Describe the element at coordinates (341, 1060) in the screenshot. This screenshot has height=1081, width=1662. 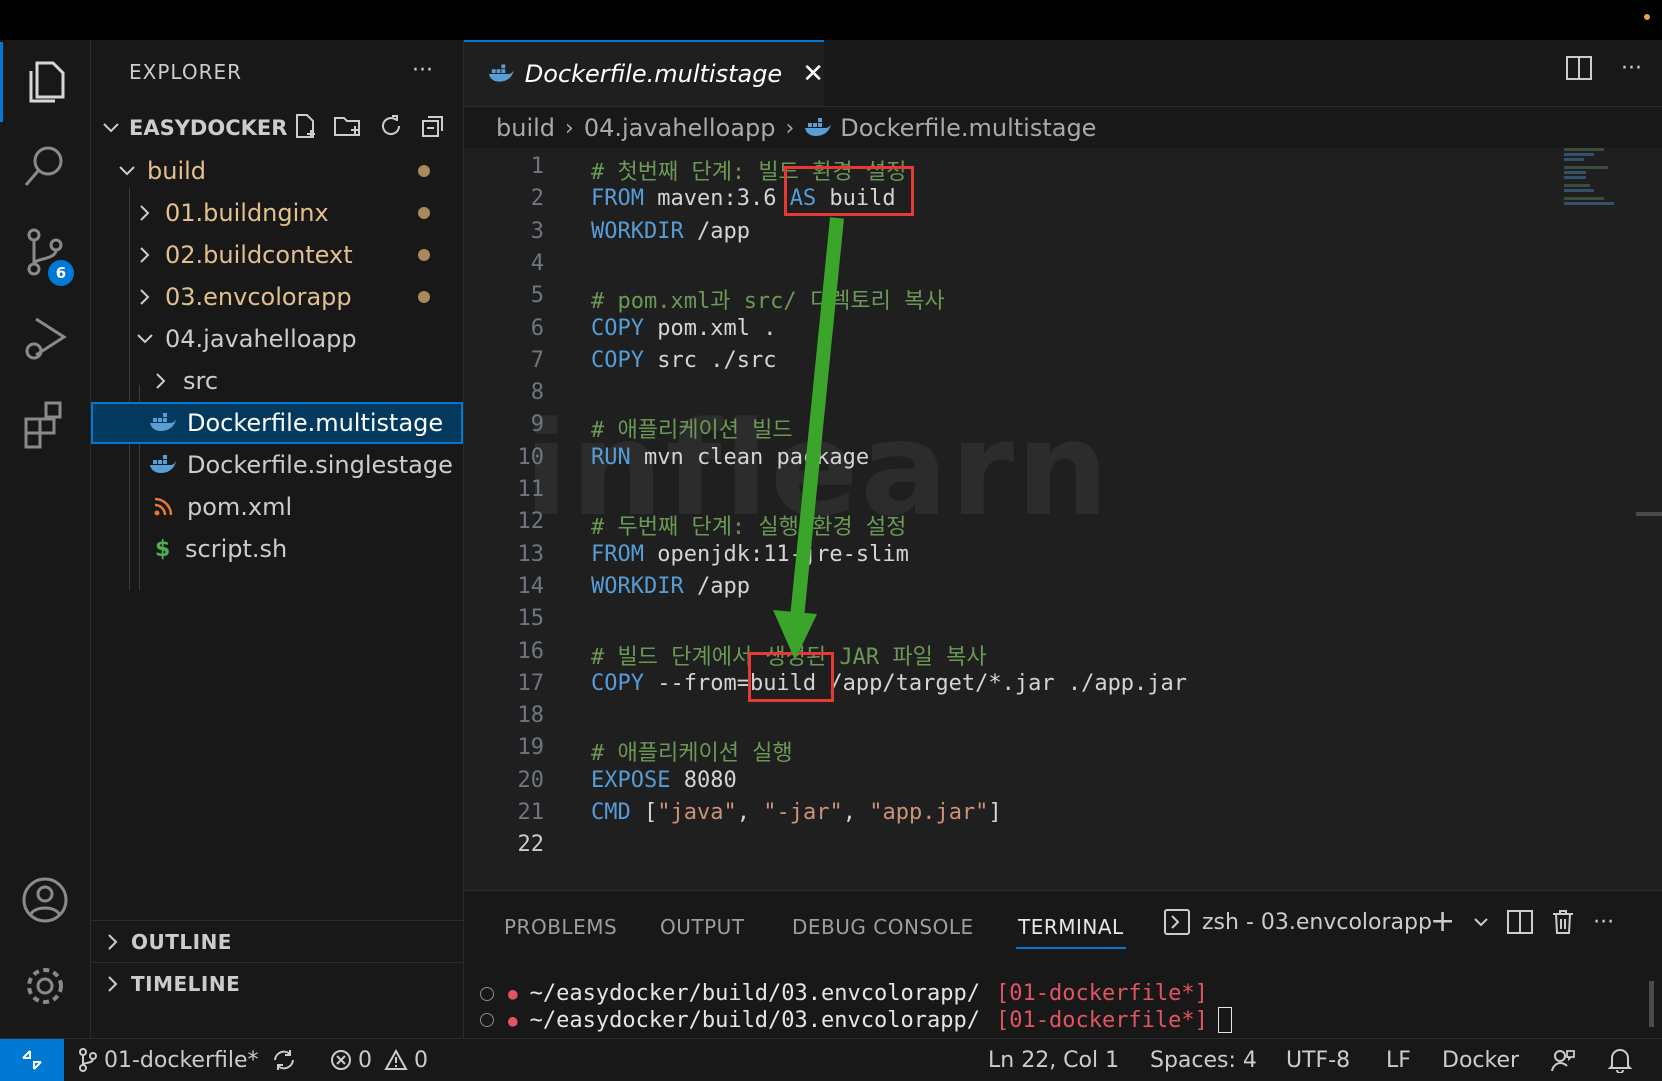
I see `error-icon` at that location.